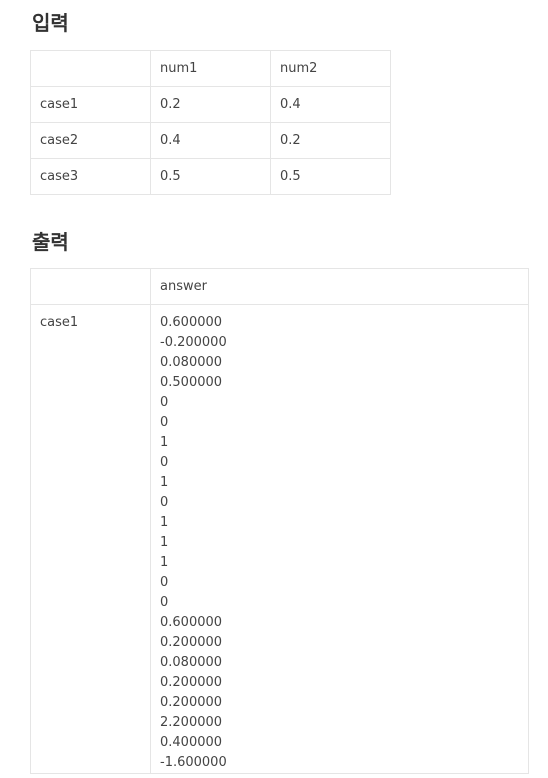 The height and width of the screenshot is (778, 548). I want to click on num1-value: 0.2, so click(210, 104).